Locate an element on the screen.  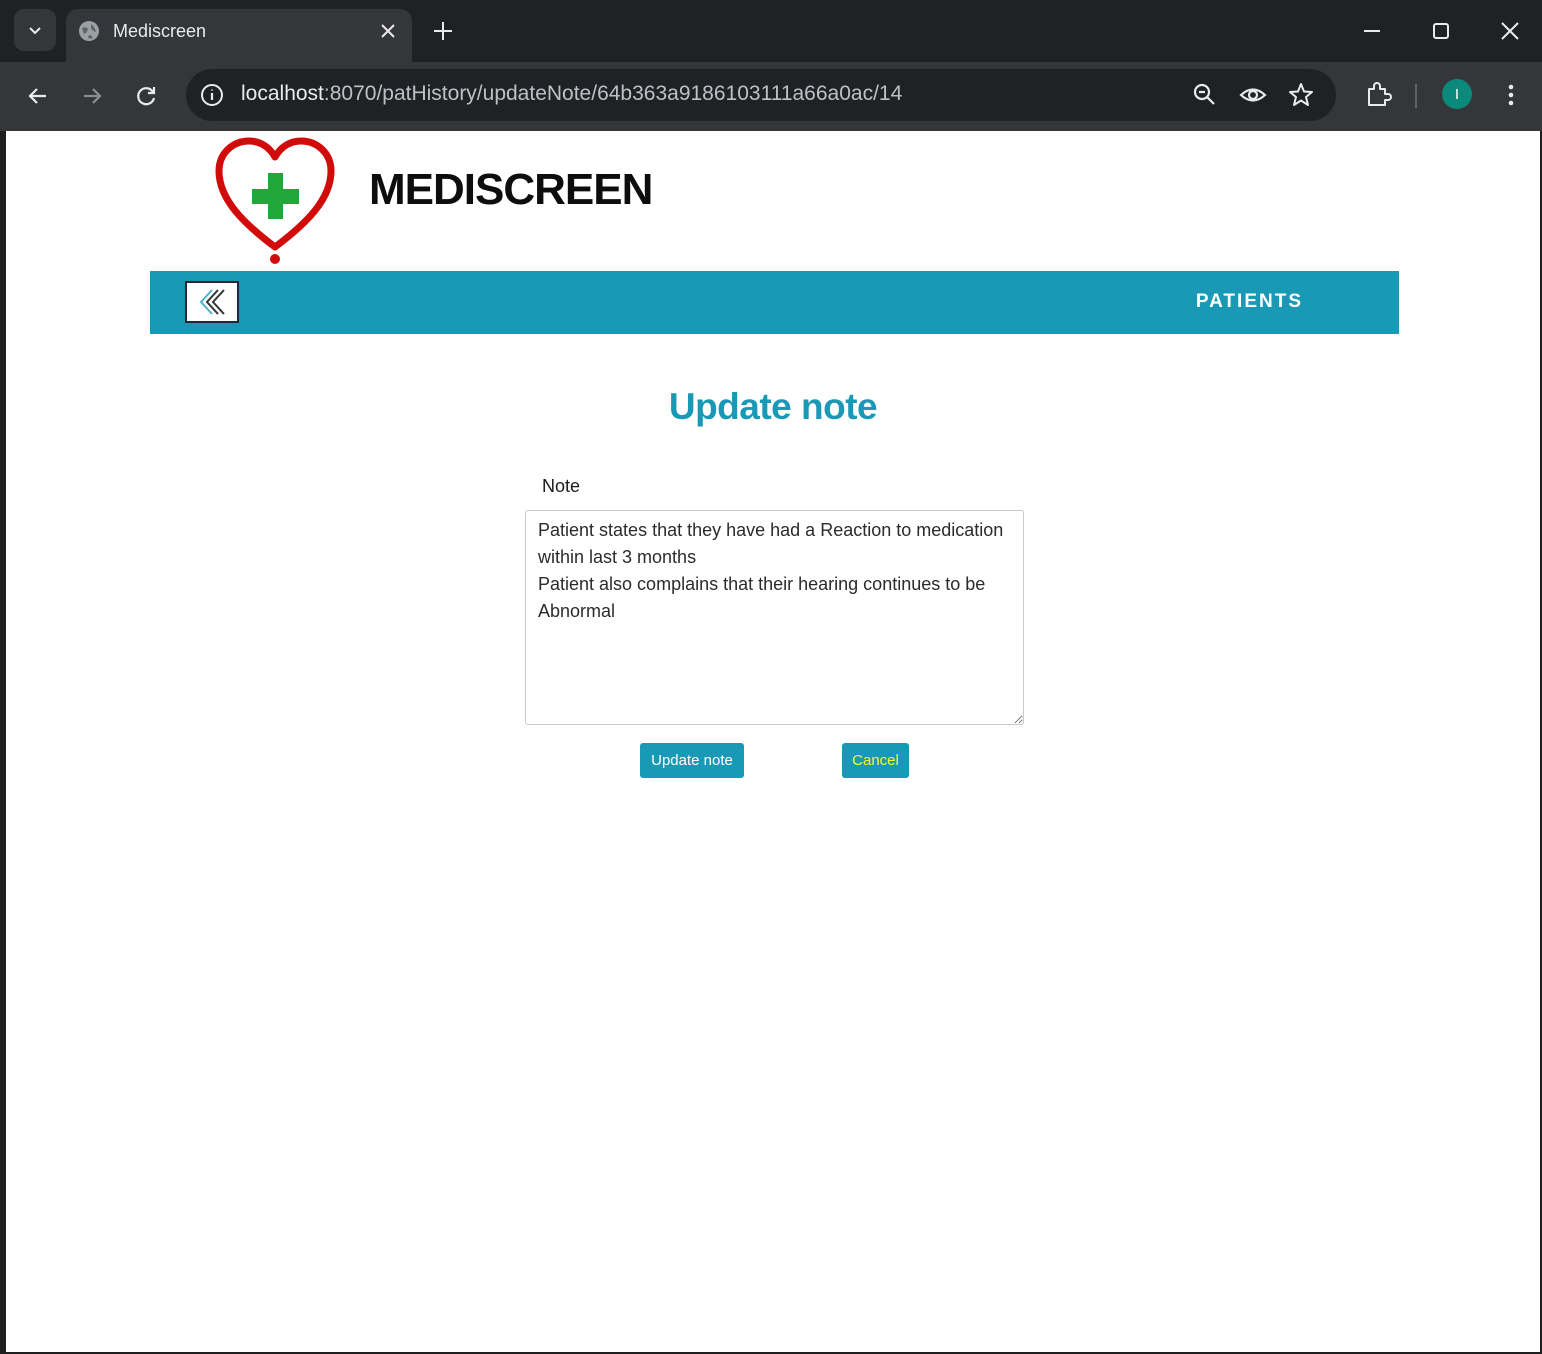
double-chevron-left-icon is located at coordinates (212, 302).